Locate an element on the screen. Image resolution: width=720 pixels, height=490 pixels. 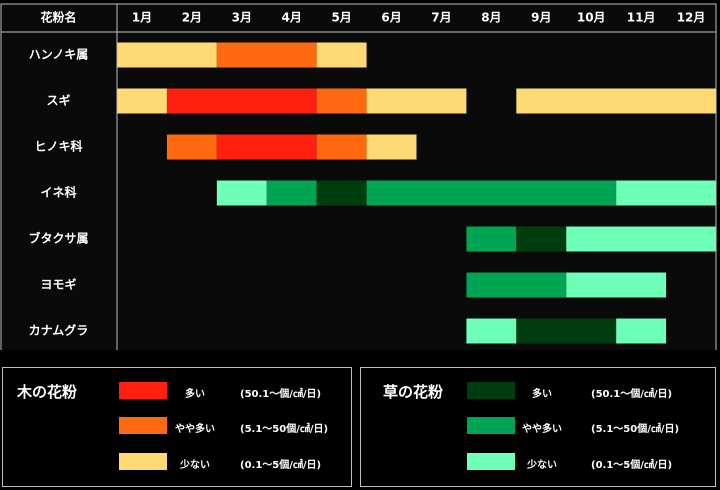
grass-high-range: (50.1～個/㎠/日) is located at coordinates (632, 394).